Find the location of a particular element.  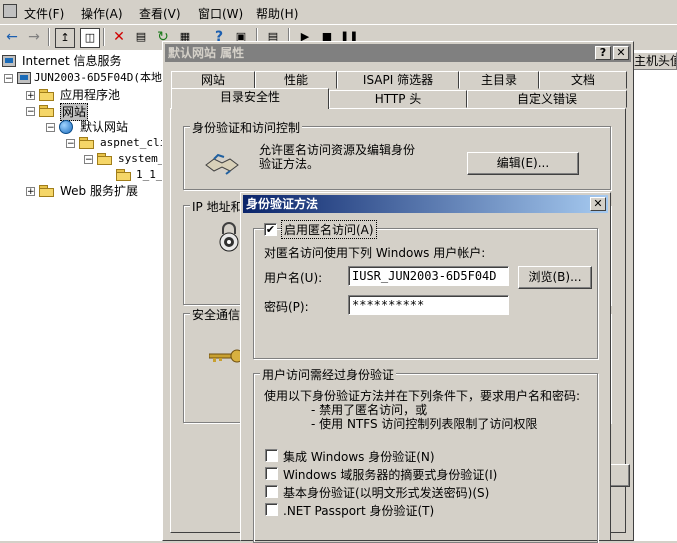

menu-bar: 文件(F) 操作(A) 查看(V) 窗口(W) 帮助(H) is located at coordinates (338, 12).